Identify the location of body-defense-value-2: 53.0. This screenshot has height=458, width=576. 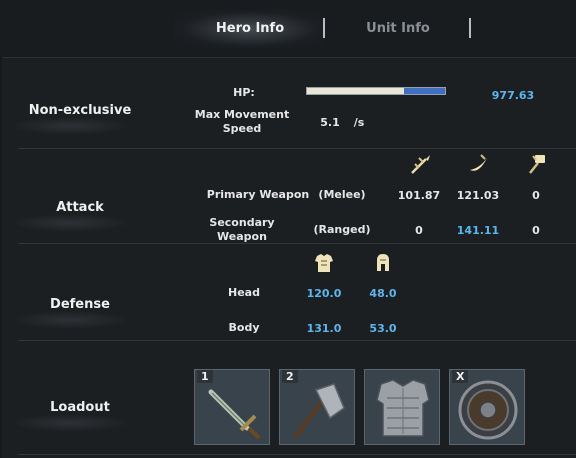
(383, 328).